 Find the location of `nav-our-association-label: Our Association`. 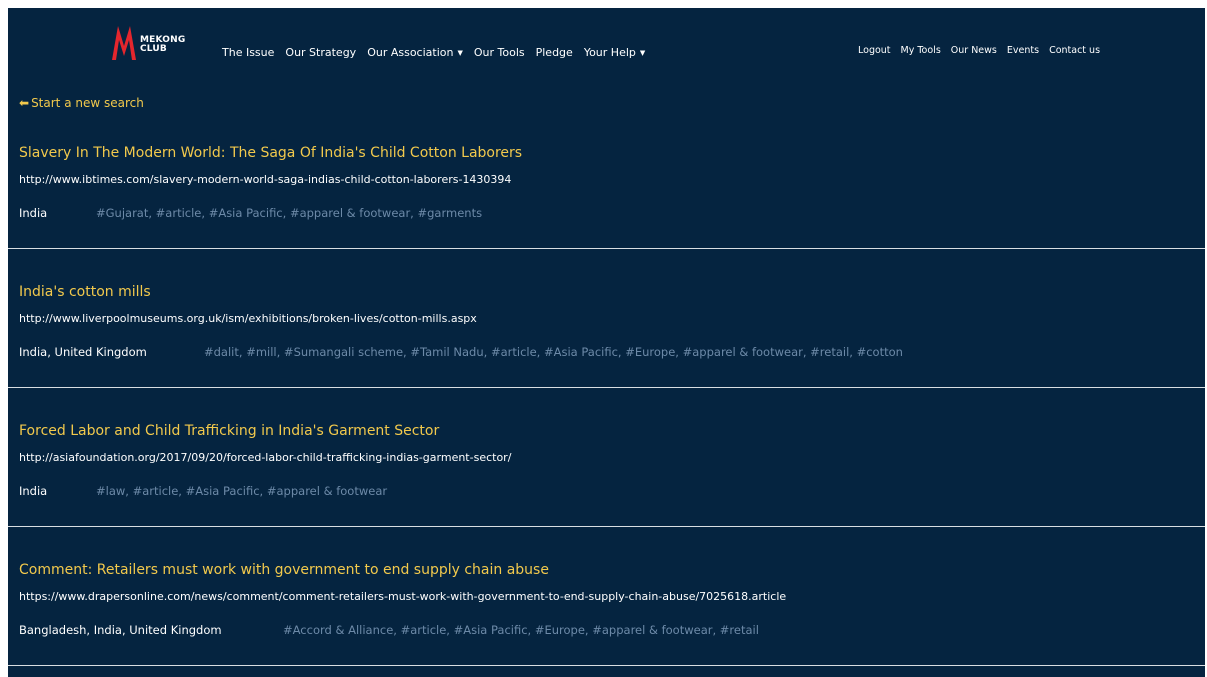

nav-our-association-label: Our Association is located at coordinates (410, 52).